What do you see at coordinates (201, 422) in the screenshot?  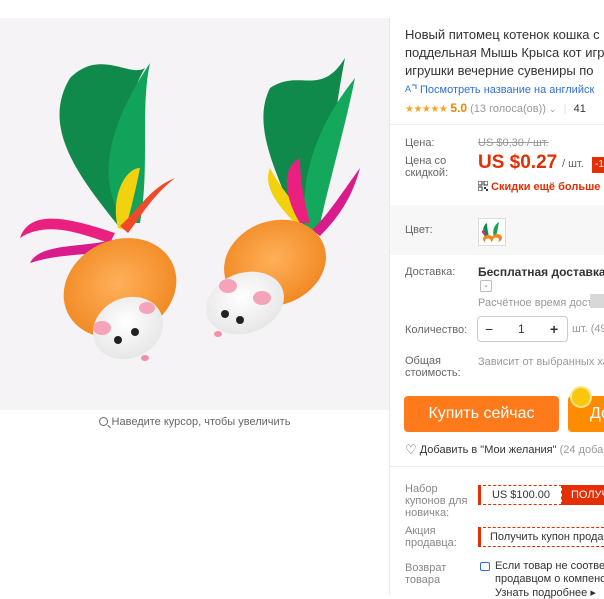 I see `zoom-hint-text: Наведите курсор, чтобы увеличить` at bounding box center [201, 422].